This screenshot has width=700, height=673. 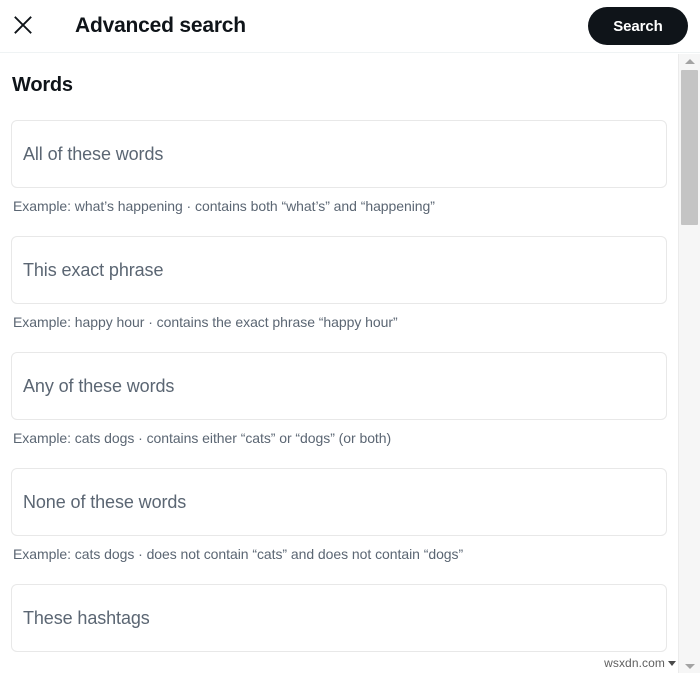 What do you see at coordinates (86, 618) in the screenshot?
I see `field-label-these-hashtags: These hashtags` at bounding box center [86, 618].